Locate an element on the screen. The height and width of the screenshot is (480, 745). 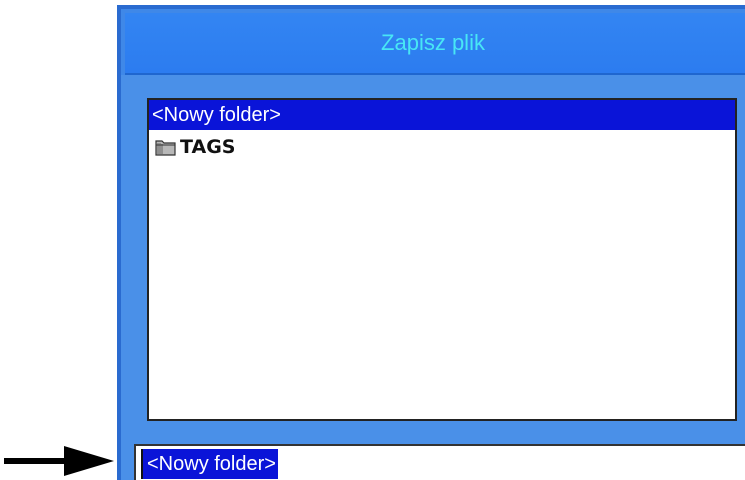
arrow-right-icon is located at coordinates (59, 461).